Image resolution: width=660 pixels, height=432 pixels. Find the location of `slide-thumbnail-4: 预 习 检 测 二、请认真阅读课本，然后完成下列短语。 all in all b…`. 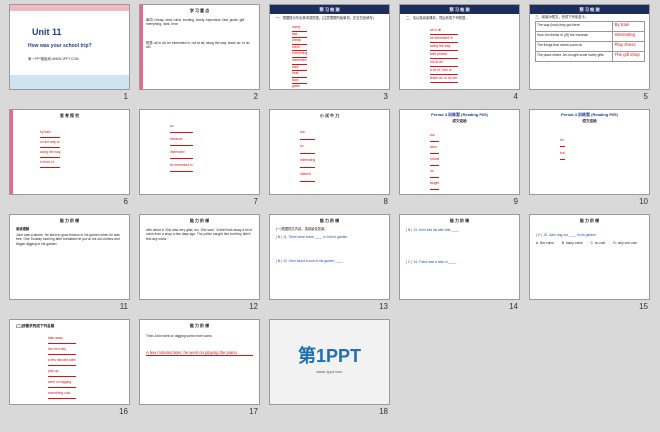

slide-thumbnail-4: 预 习 检 测 二、请认真阅读课本，然后完成下列短语。 all in all b… is located at coordinates (459, 53).